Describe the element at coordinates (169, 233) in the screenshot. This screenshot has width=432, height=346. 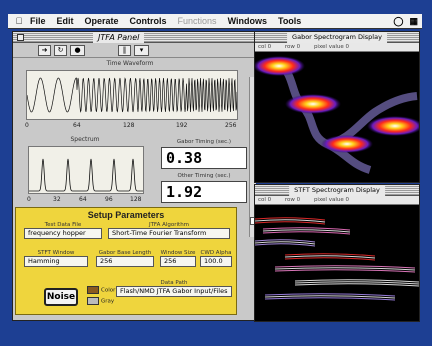
I see `jtfa-algorithm-ring: Short-Time Fourier Transform` at that location.